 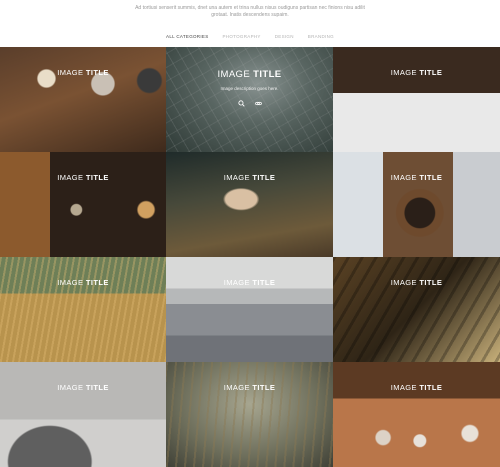 What do you see at coordinates (284, 36) in the screenshot?
I see `filter-design: DESIGN` at bounding box center [284, 36].